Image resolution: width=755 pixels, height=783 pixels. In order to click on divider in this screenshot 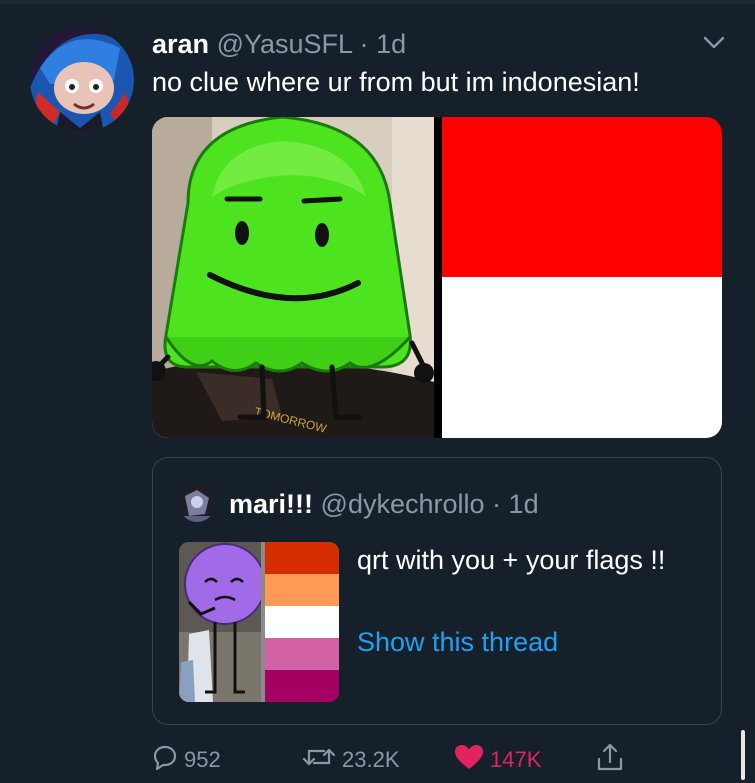, I will do `click(377, 2)`.